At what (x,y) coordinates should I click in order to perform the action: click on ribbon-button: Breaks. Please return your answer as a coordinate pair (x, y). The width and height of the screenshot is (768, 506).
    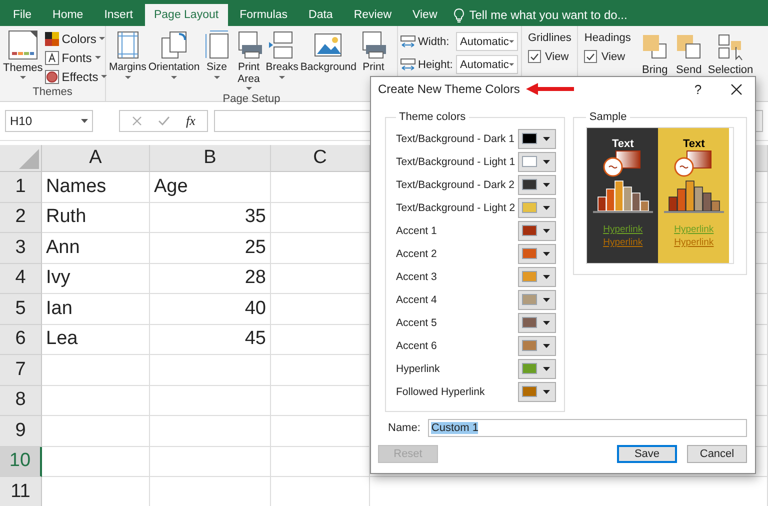
    Looking at the image, I should click on (282, 61).